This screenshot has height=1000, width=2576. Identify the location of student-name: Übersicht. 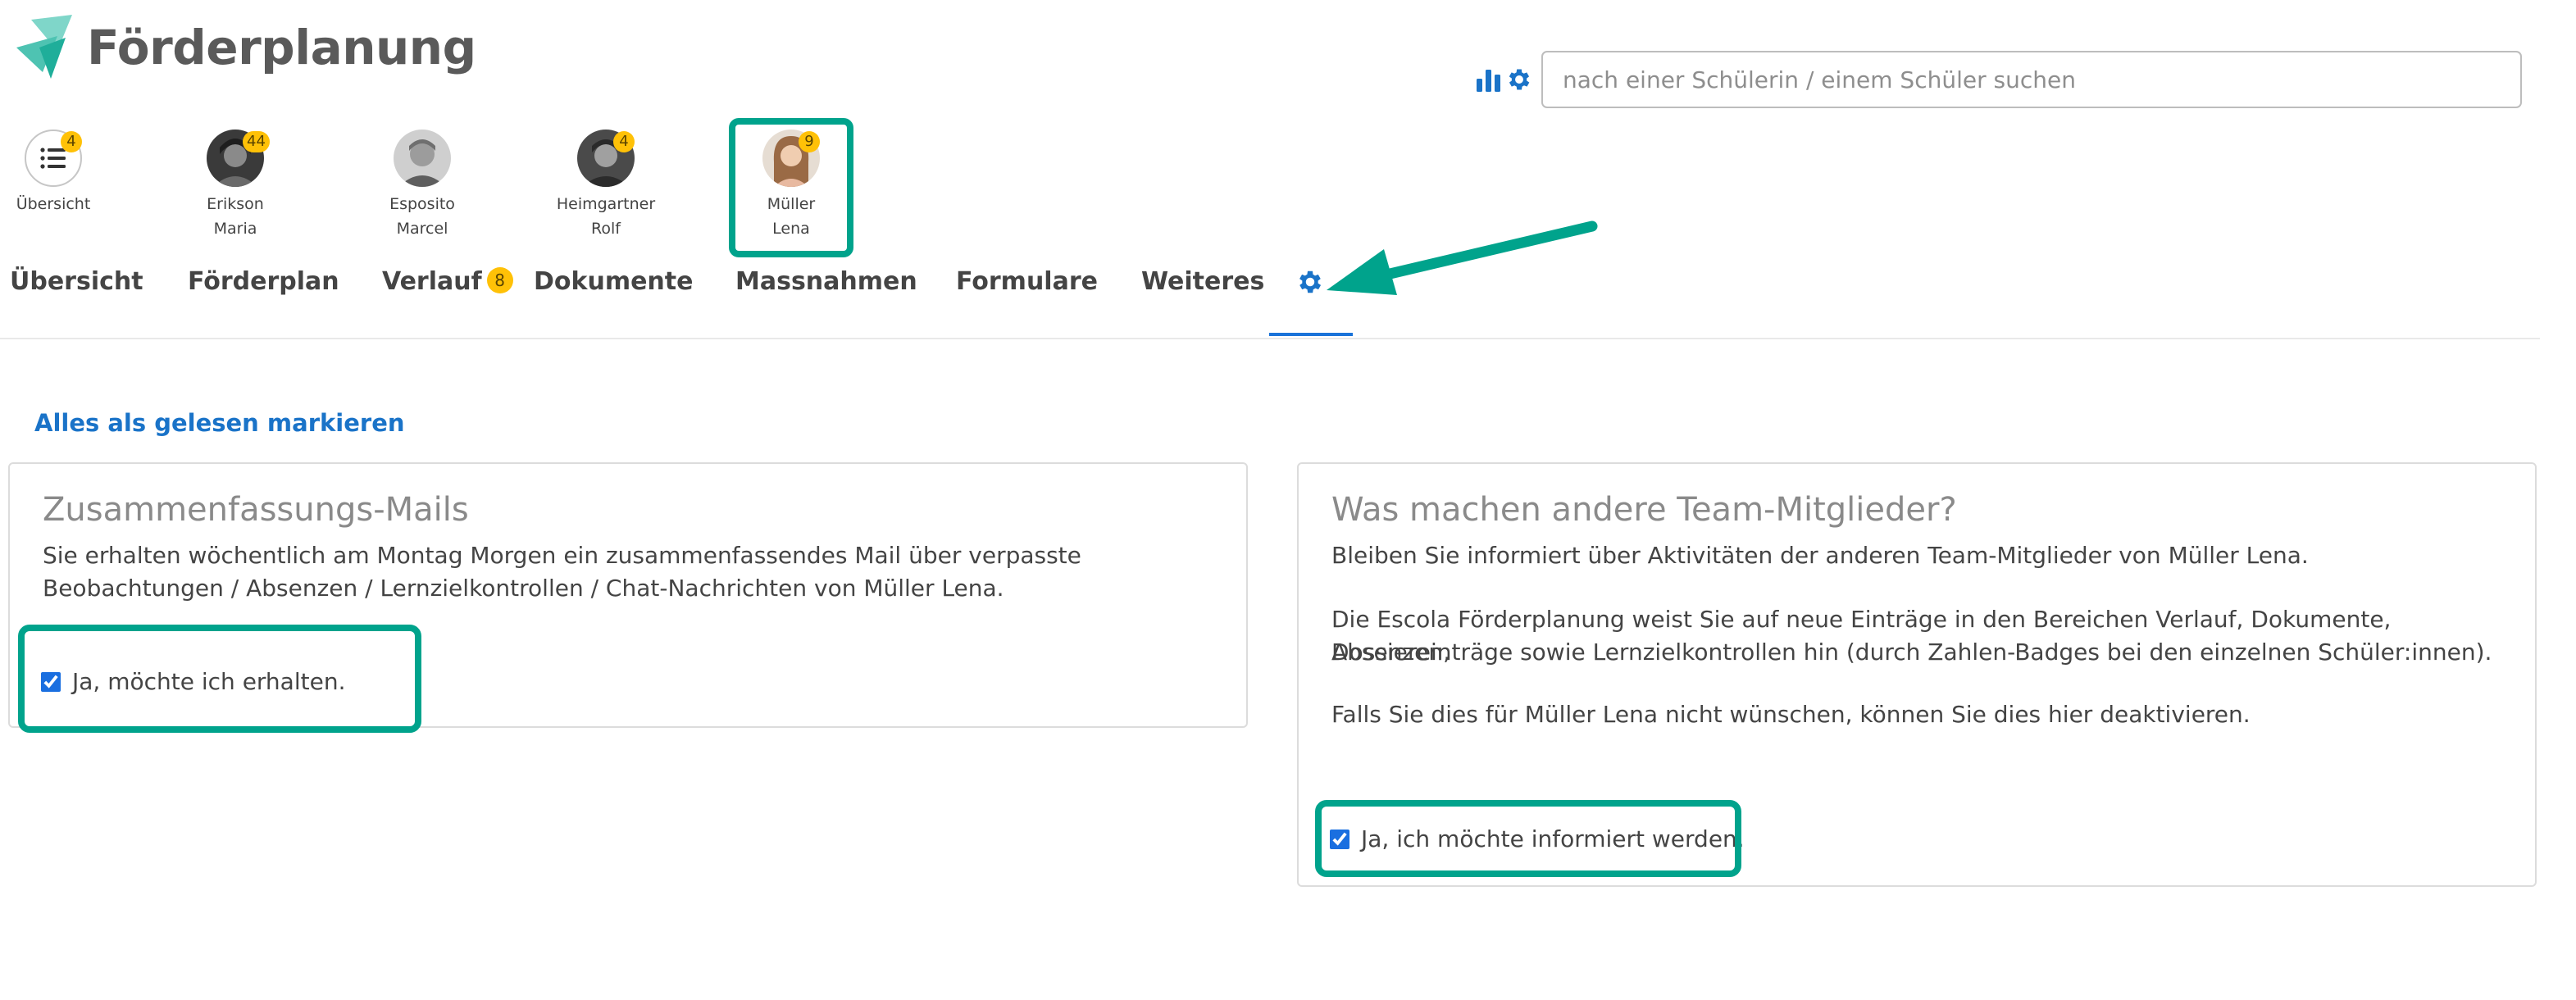
(53, 204).